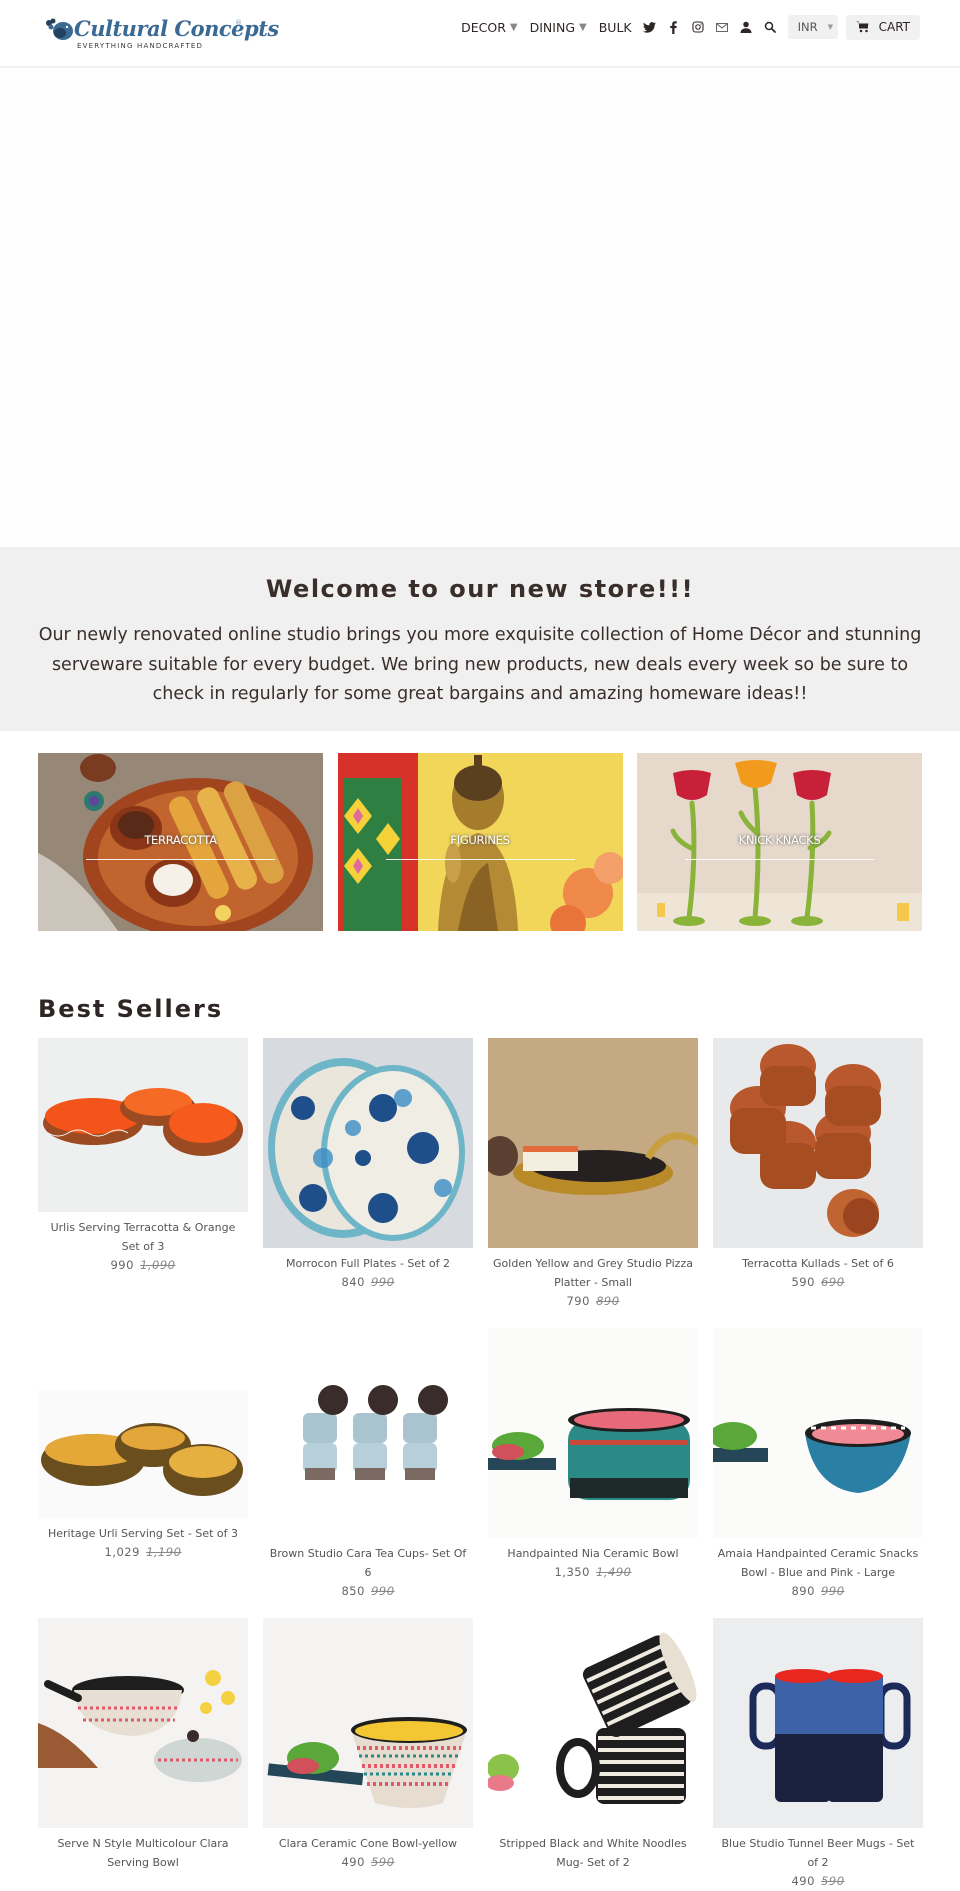  Describe the element at coordinates (593, 1301) in the screenshot. I see `product-price: 790 890` at that location.